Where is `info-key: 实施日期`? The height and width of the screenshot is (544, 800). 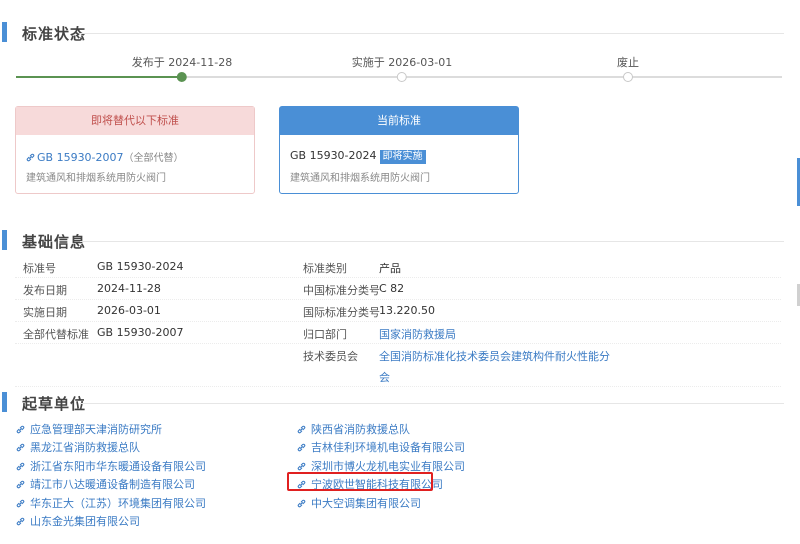 info-key: 实施日期 is located at coordinates (45, 312).